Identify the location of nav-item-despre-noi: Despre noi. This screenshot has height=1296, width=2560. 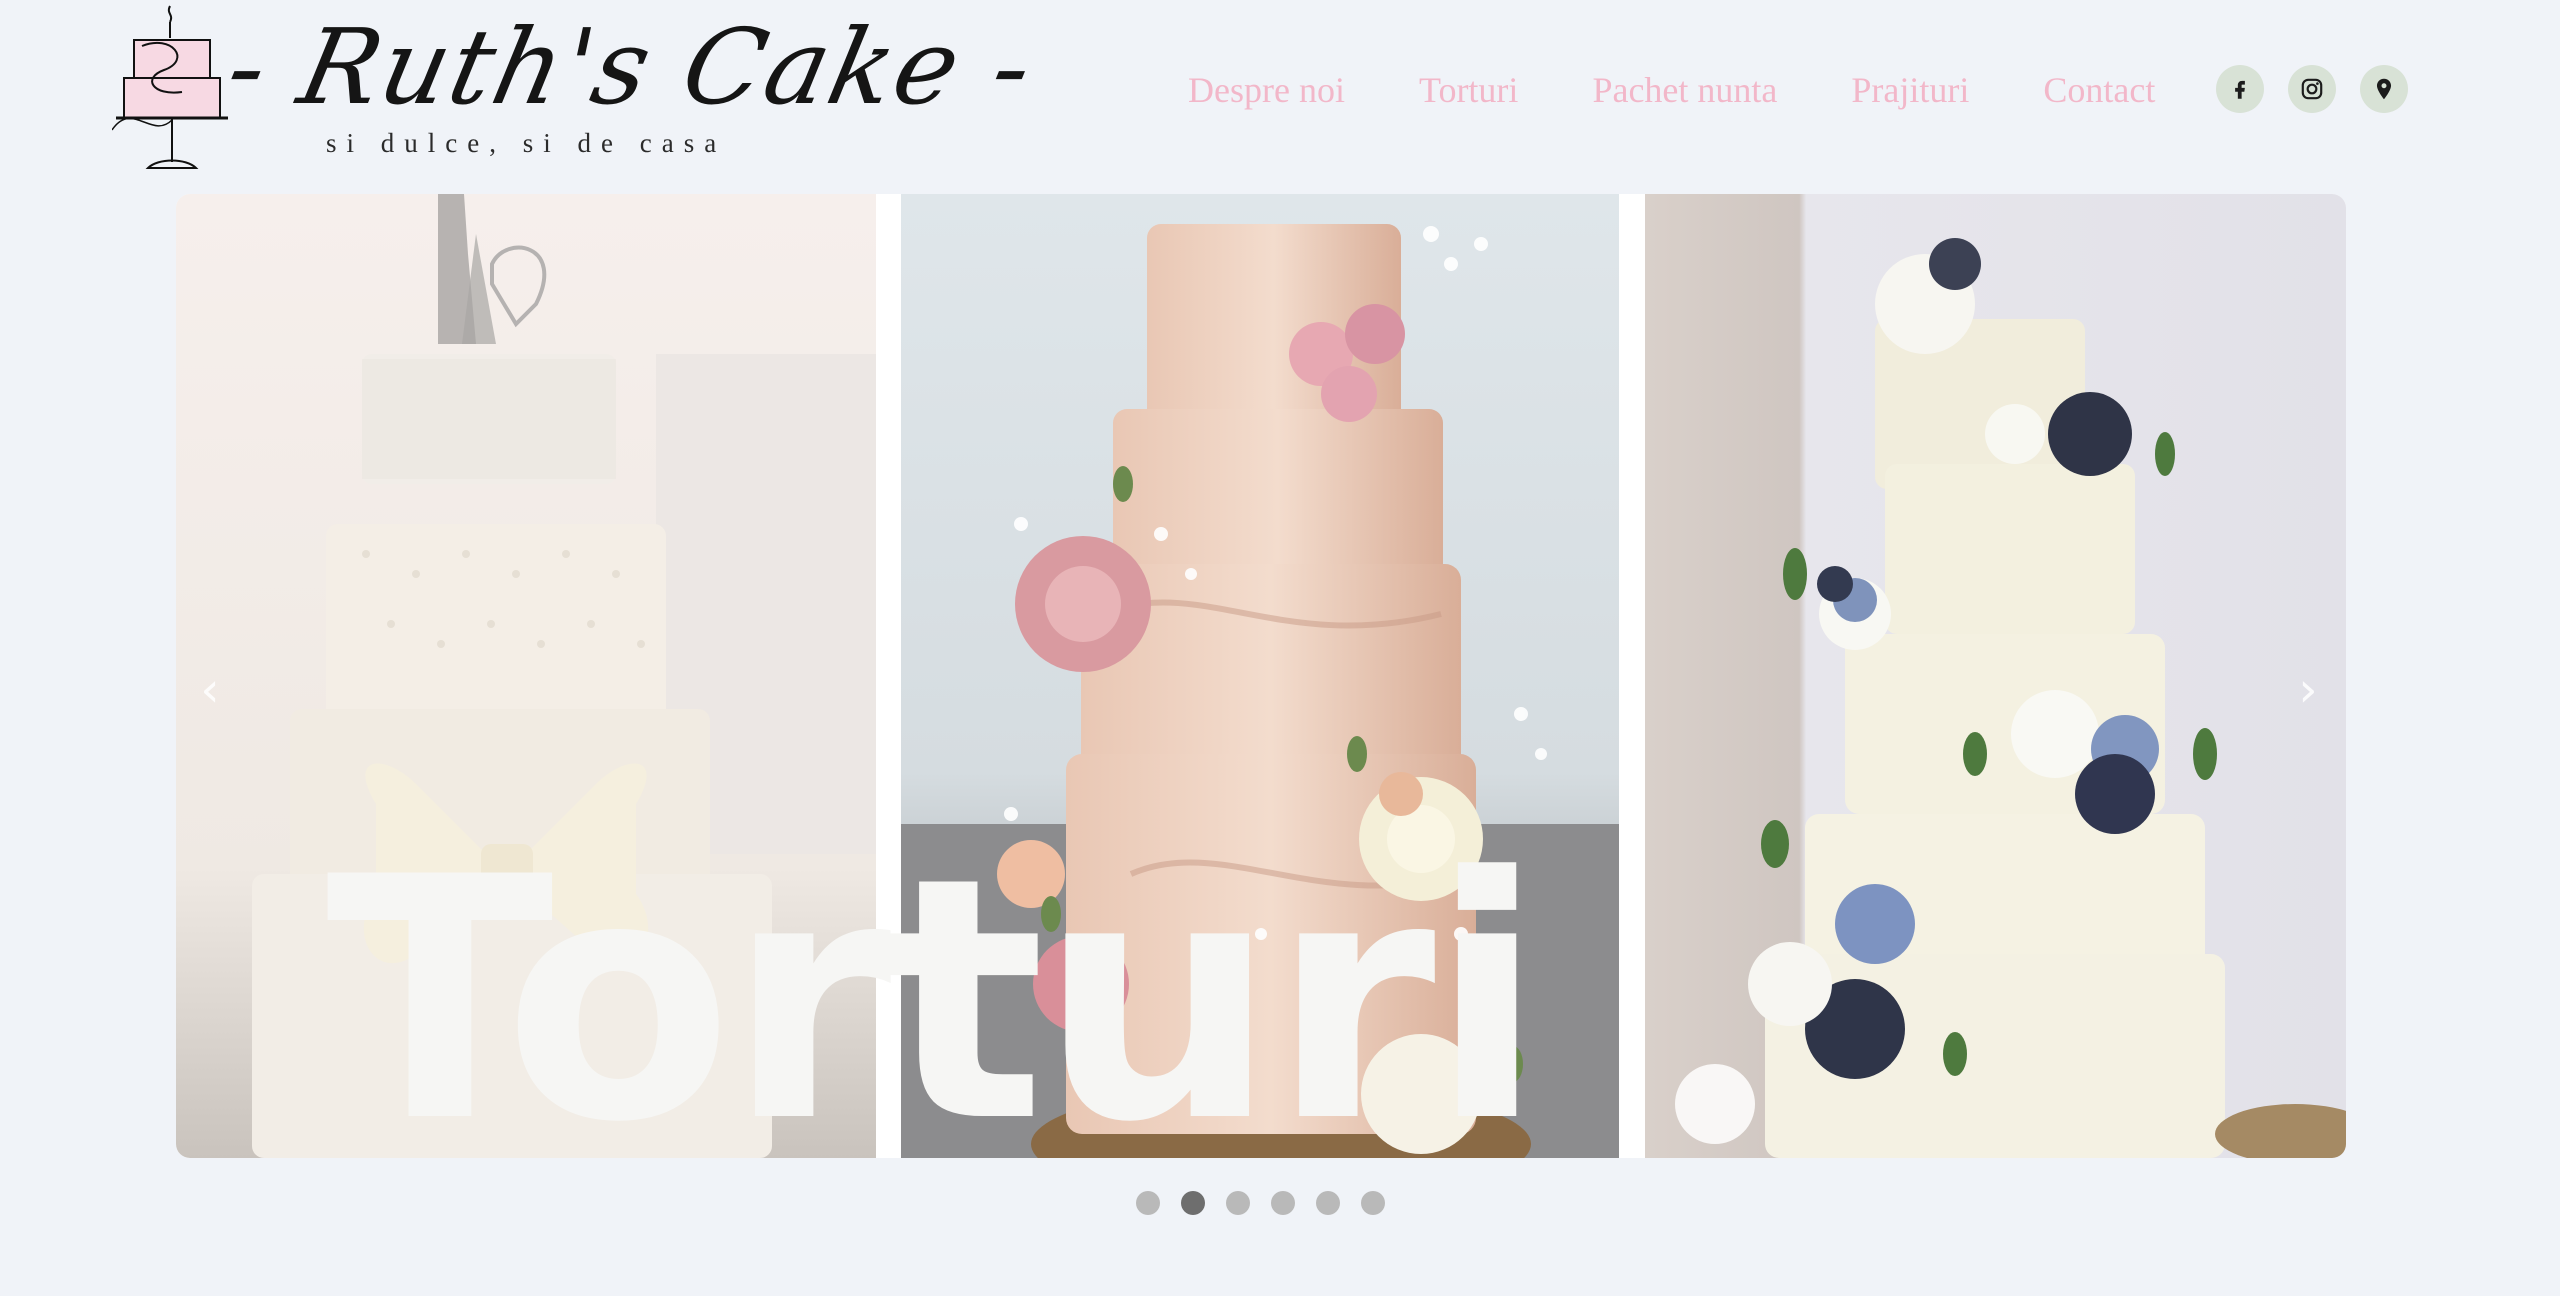
(1266, 90).